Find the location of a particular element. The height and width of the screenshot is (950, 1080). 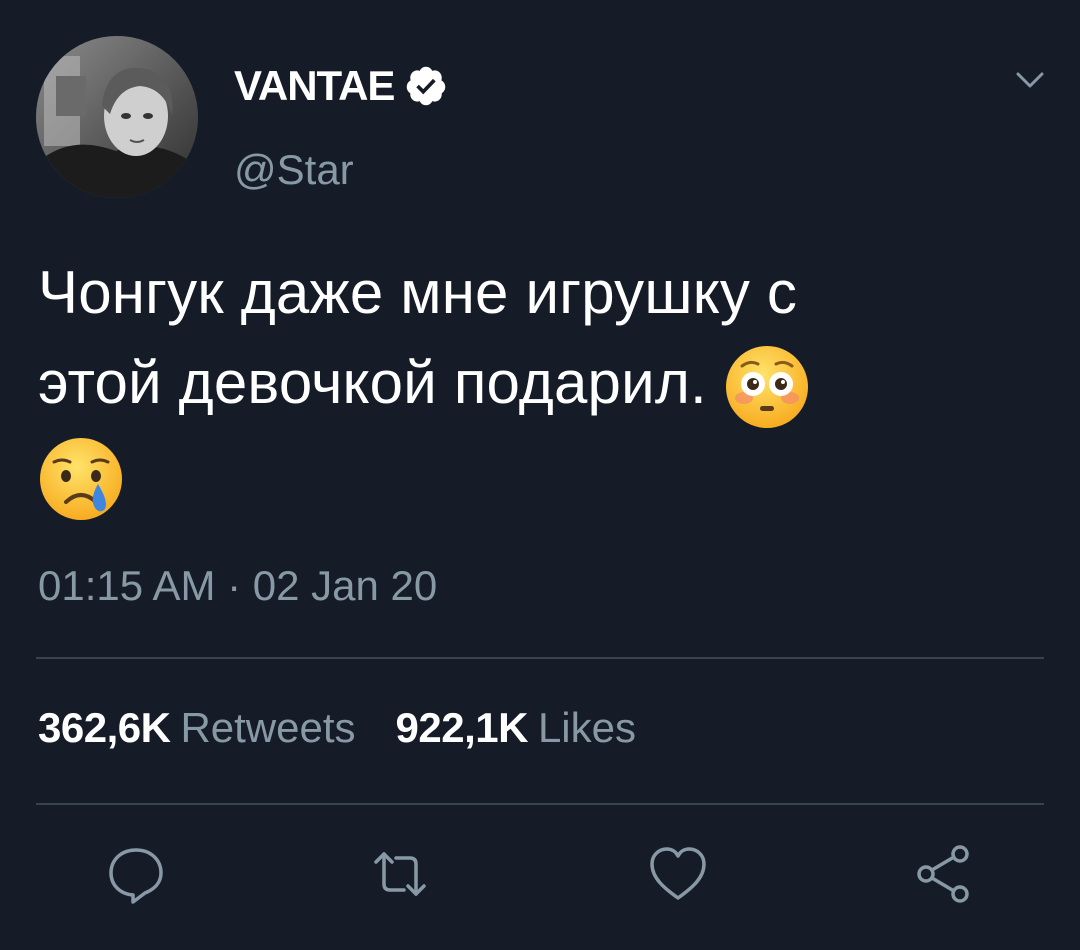

retweets-count: 362,6K is located at coordinates (104, 728).